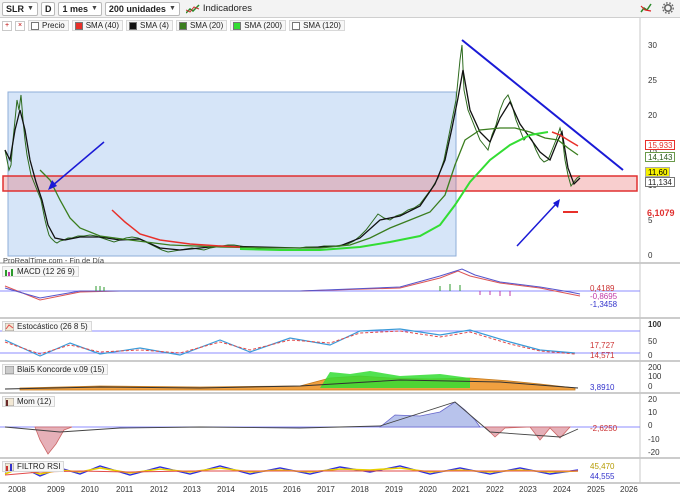 The image size is (680, 496). Describe the element at coordinates (528, 489) in the screenshot. I see `year-label: 2023` at that location.